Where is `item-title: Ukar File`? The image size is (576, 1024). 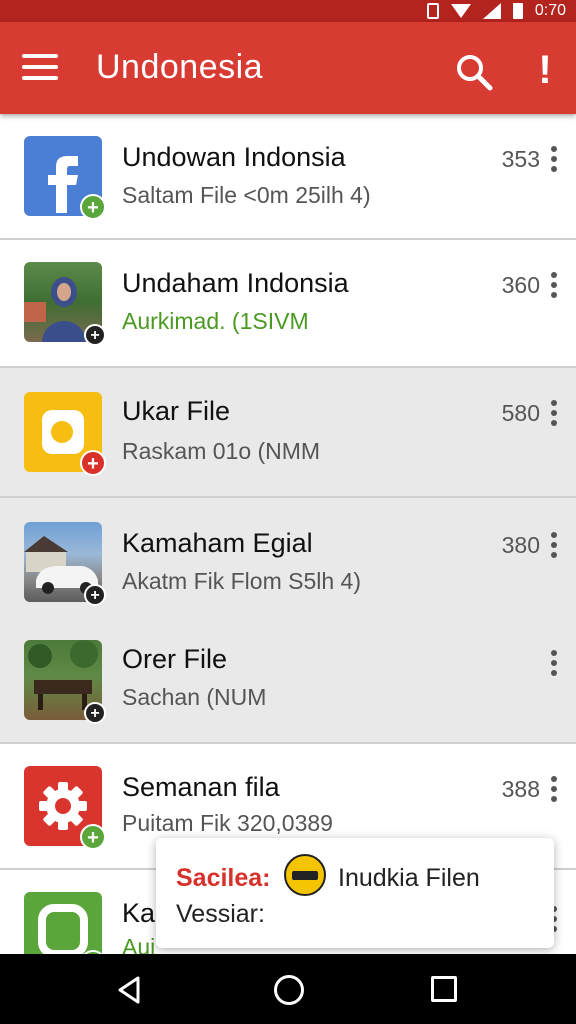 item-title: Ukar File is located at coordinates (176, 411).